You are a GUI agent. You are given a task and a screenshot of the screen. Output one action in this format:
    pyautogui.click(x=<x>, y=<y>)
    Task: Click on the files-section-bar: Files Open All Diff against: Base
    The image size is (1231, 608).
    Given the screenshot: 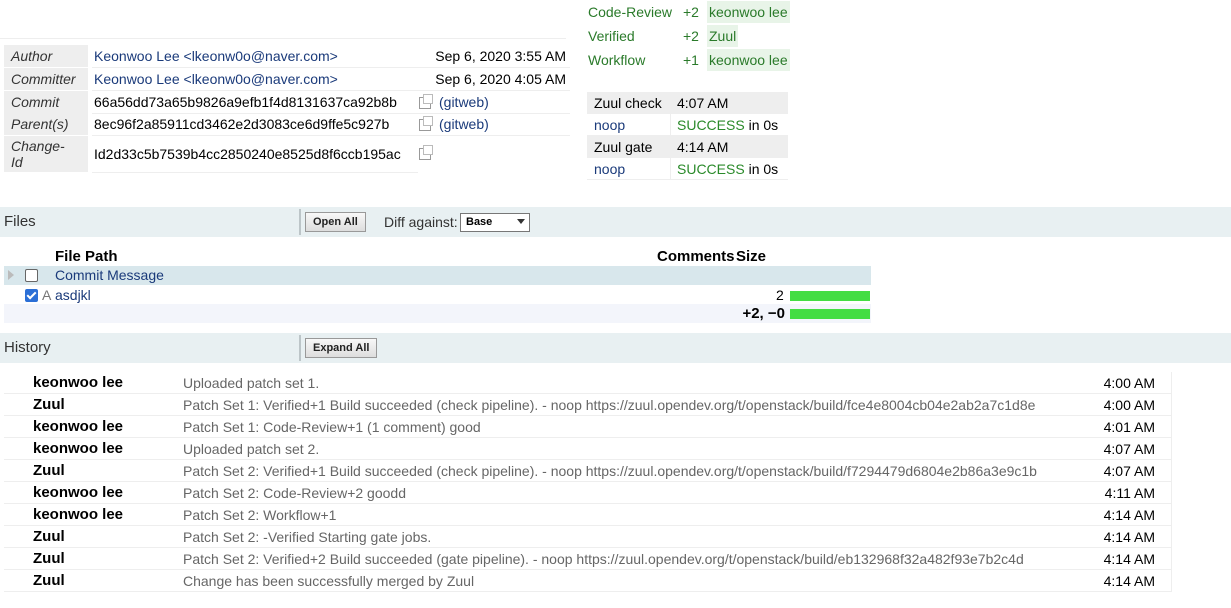 What is the action you would take?
    pyautogui.click(x=615, y=222)
    